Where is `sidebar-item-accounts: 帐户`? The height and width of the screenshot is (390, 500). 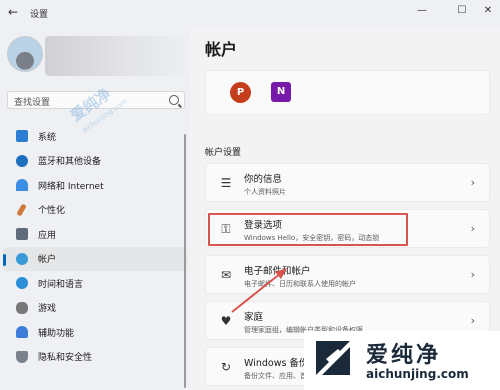
sidebar-item-accounts: 帐户 is located at coordinates (95, 258).